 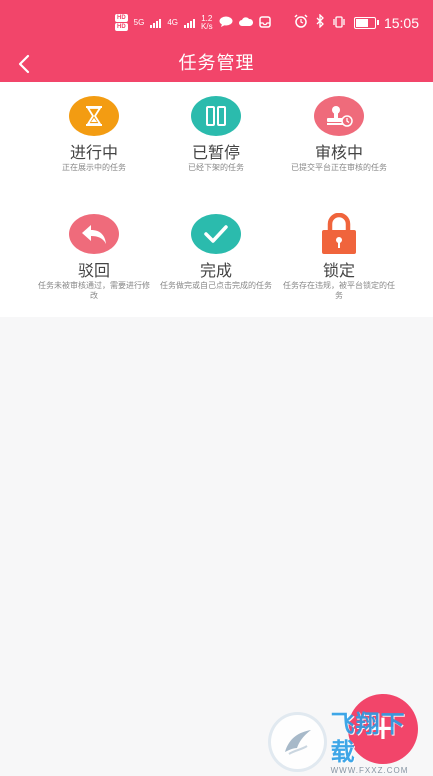 I want to click on tile-label: 审核中, so click(x=338, y=152).